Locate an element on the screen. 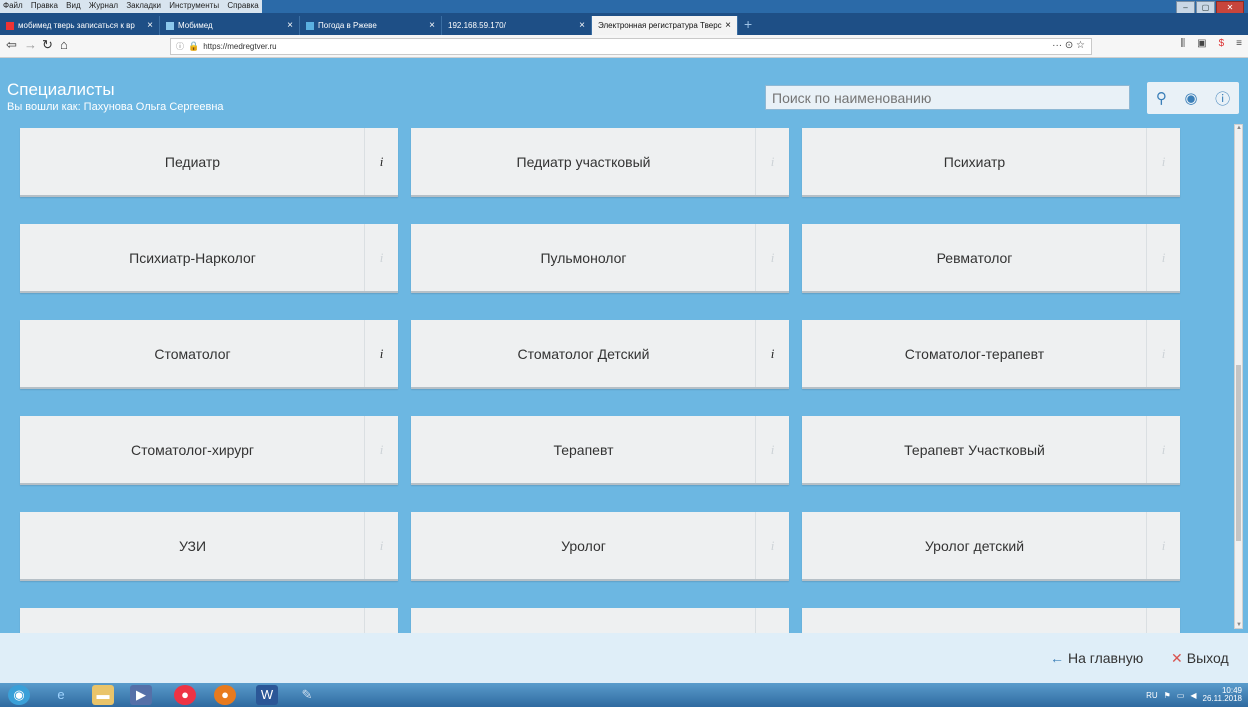 This screenshot has height=707, width=1248. search-input is located at coordinates (947, 97).